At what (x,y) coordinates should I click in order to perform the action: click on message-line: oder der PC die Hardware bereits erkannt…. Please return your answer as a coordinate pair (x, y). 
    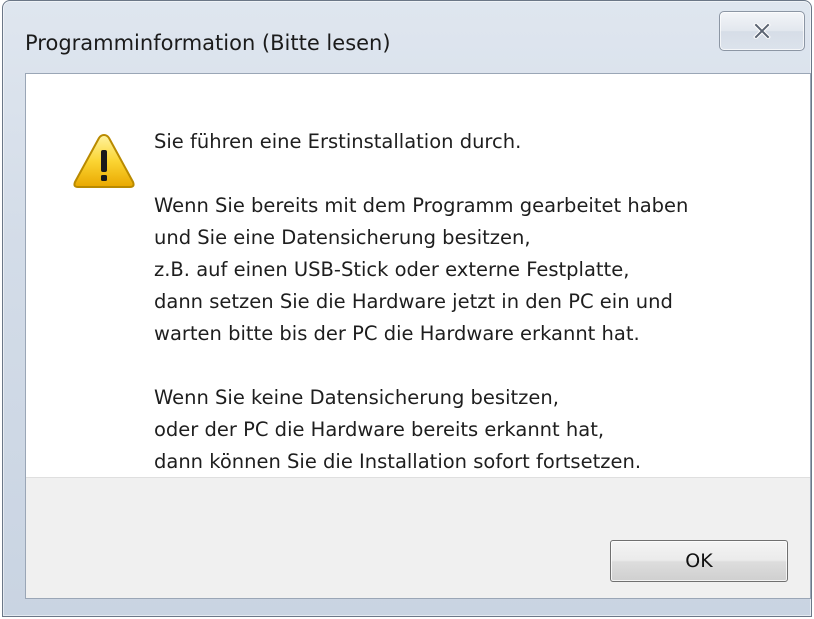
    Looking at the image, I should click on (379, 429).